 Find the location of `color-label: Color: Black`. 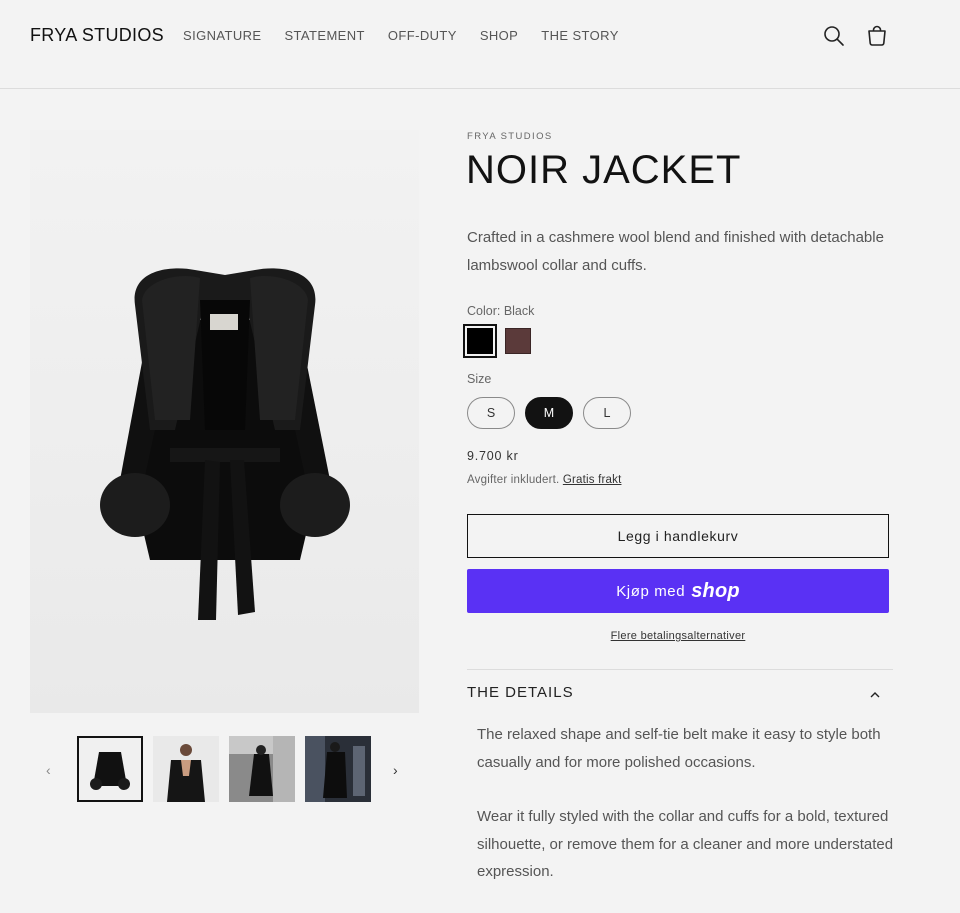

color-label: Color: Black is located at coordinates (501, 311).